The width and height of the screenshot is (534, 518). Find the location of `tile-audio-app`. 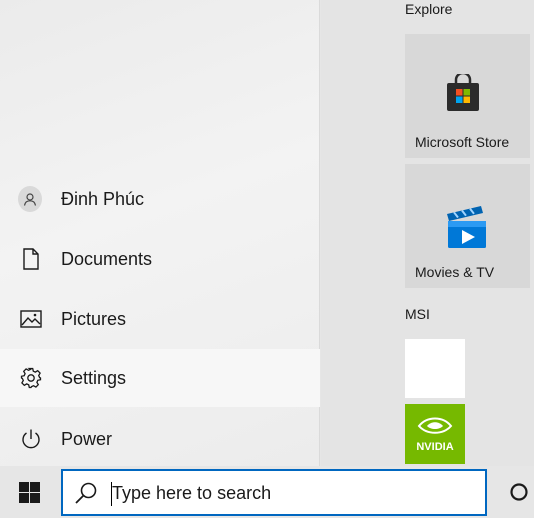

tile-audio-app is located at coordinates (435, 368).